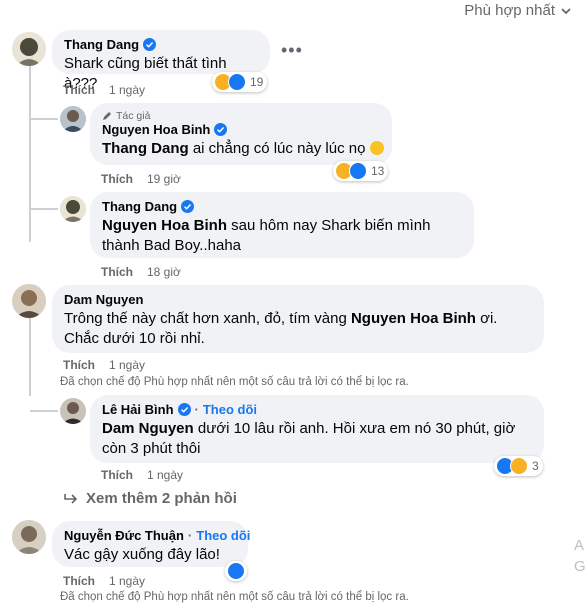 This screenshot has width=585, height=603. What do you see at coordinates (141, 272) in the screenshot?
I see `comment-meta: Thích 18 giờ` at bounding box center [141, 272].